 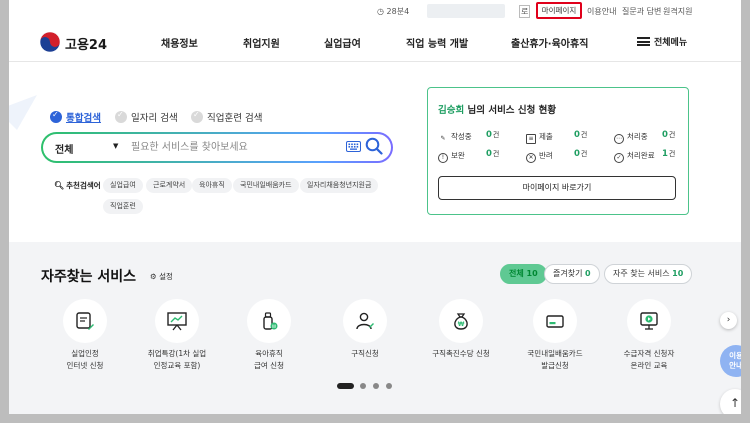 What do you see at coordinates (231, 147) in the screenshot?
I see `search-input` at bounding box center [231, 147].